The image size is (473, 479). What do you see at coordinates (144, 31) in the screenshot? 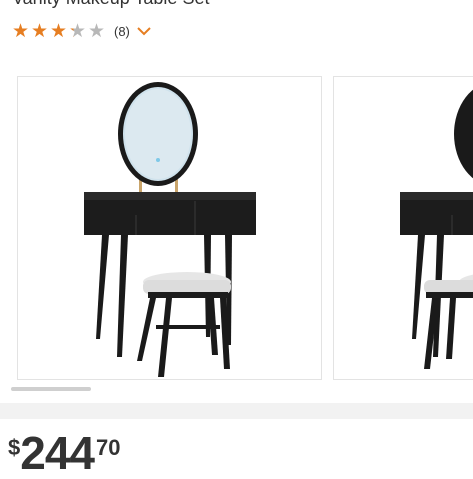
I see `chevron-down-icon` at bounding box center [144, 31].